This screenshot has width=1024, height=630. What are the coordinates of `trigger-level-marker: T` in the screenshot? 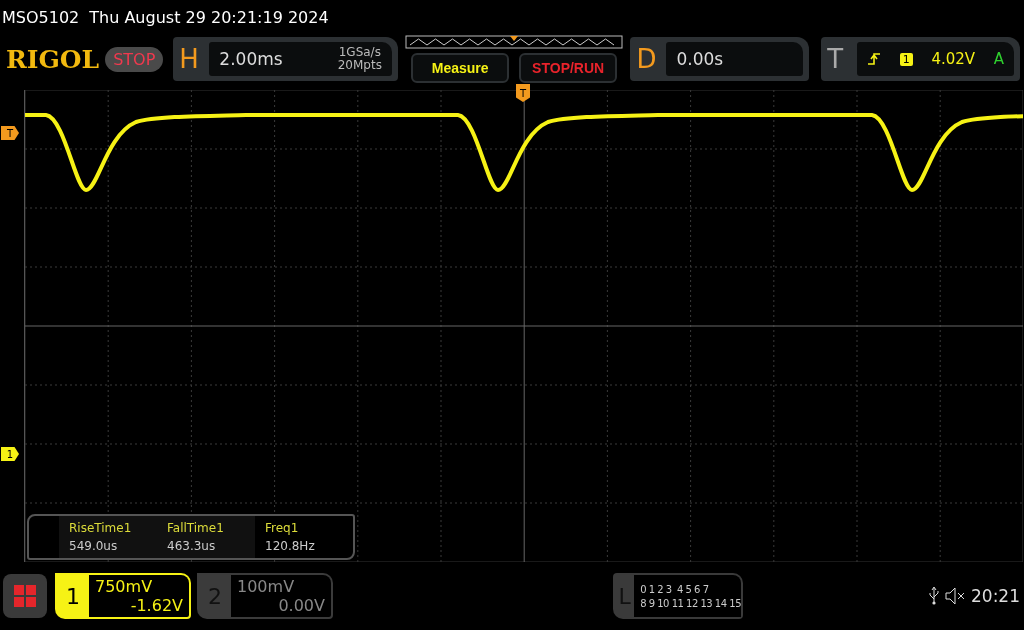 It's located at (10, 133).